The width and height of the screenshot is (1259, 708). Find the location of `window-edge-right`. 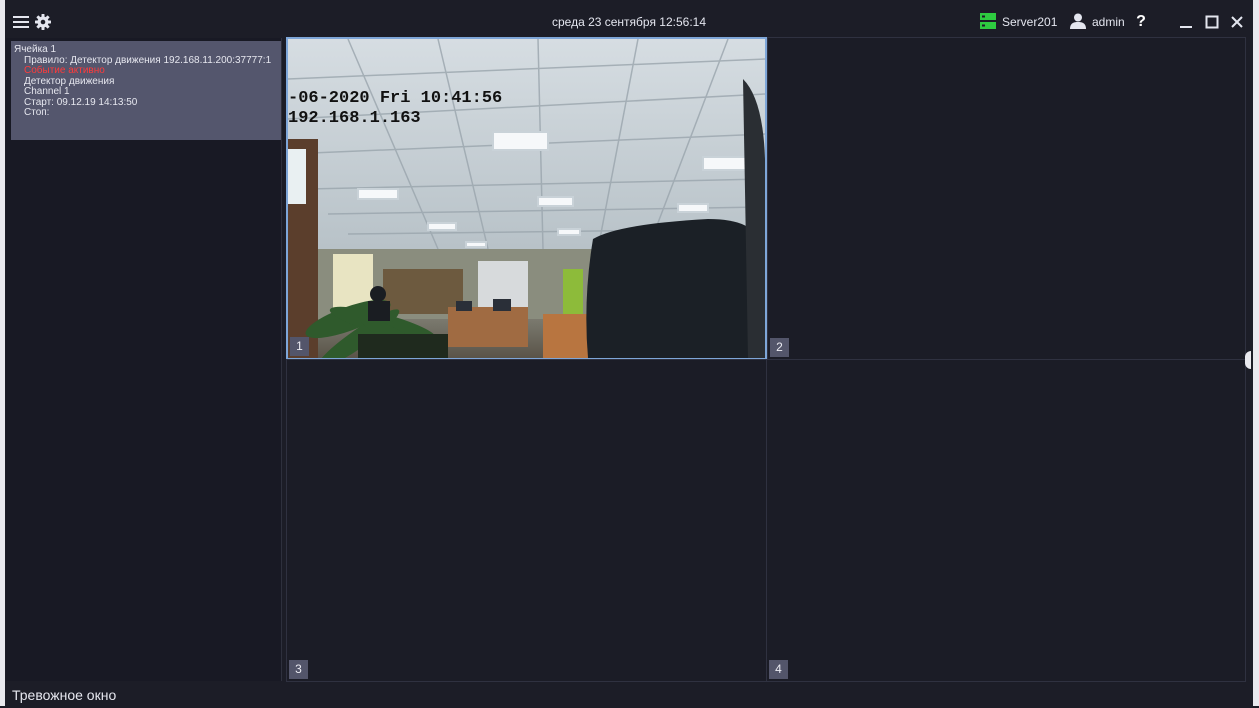

window-edge-right is located at coordinates (1256, 353).